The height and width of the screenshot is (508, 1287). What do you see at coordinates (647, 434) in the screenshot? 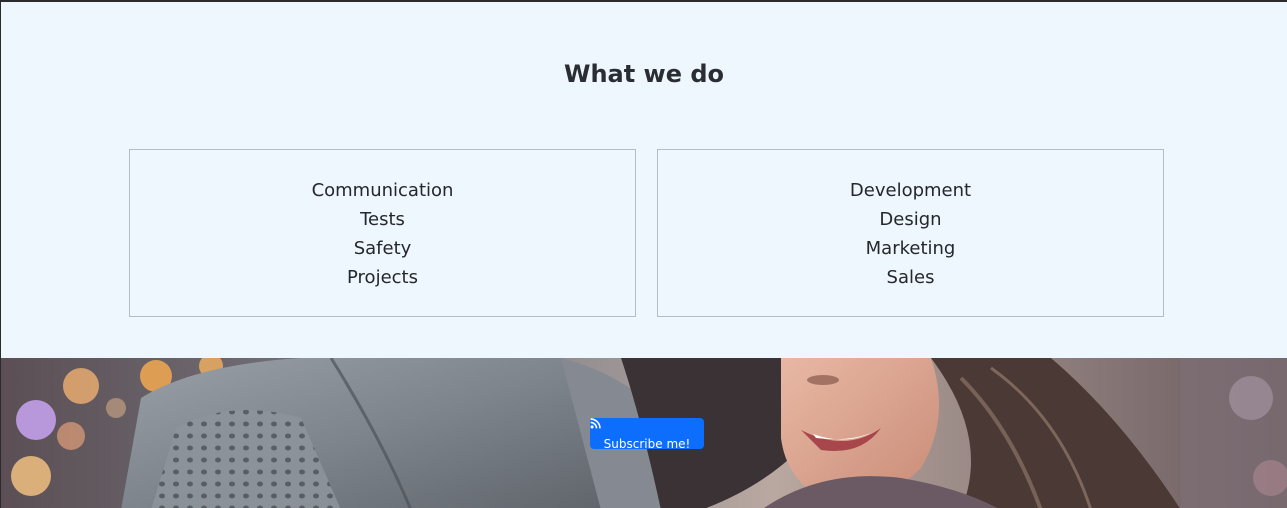
I see `subscribe-button: Subscribe me!` at bounding box center [647, 434].